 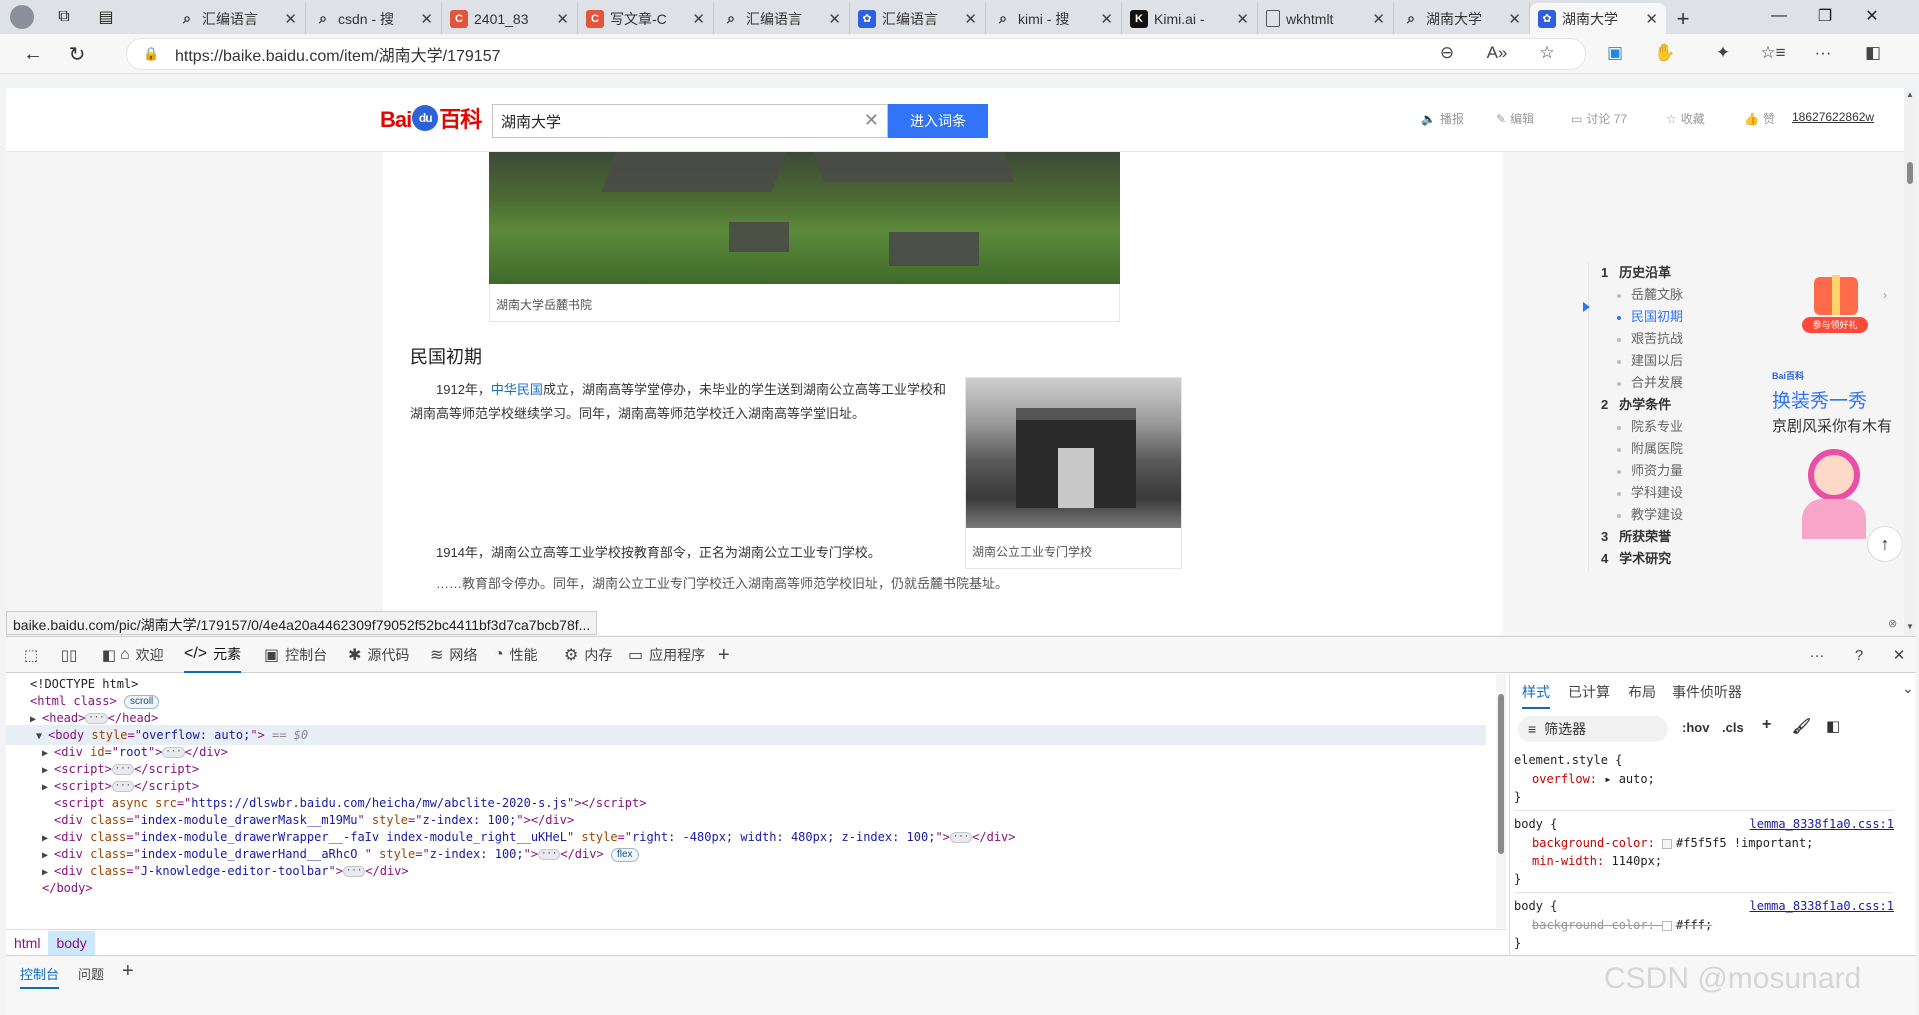 I want to click on browser-tab: ⌕ kimi - 搜 ✕, so click(x=1054, y=18).